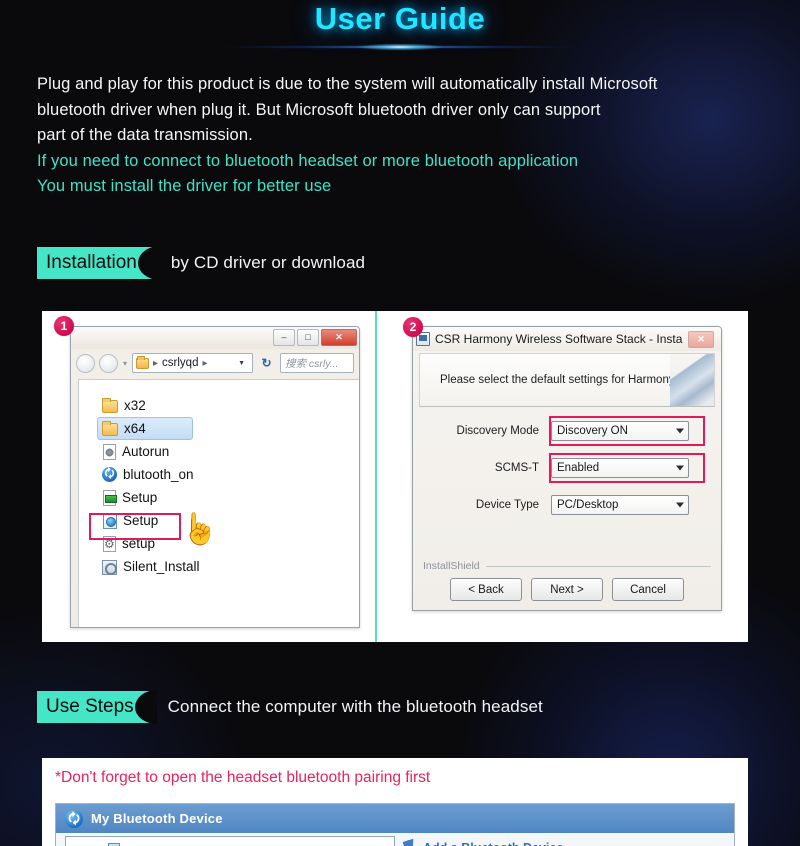 The width and height of the screenshot is (800, 846). Describe the element at coordinates (284, 337) in the screenshot. I see `minimize-icon: –` at that location.